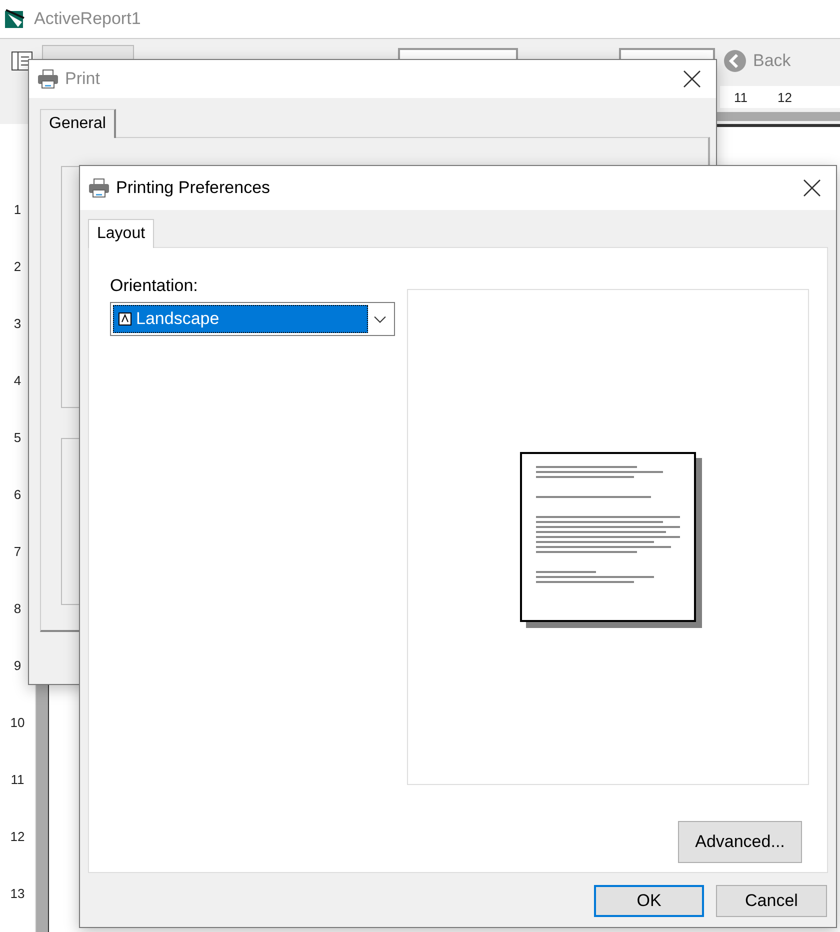 This screenshot has height=932, width=840. Describe the element at coordinates (18, 324) in the screenshot. I see `ruler-number: 3` at that location.